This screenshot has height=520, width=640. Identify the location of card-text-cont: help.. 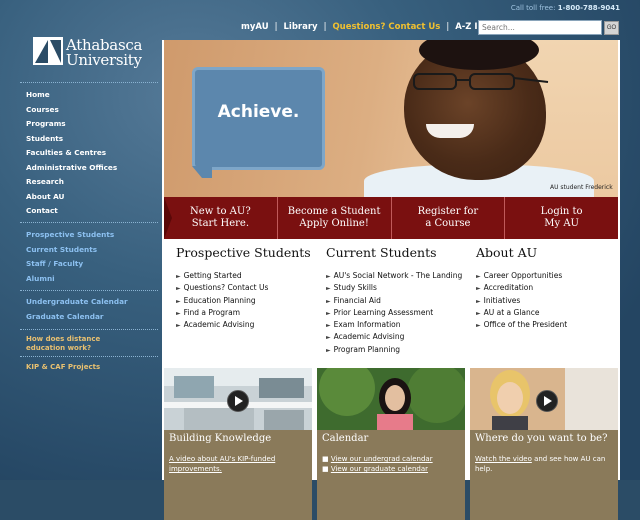
(484, 469).